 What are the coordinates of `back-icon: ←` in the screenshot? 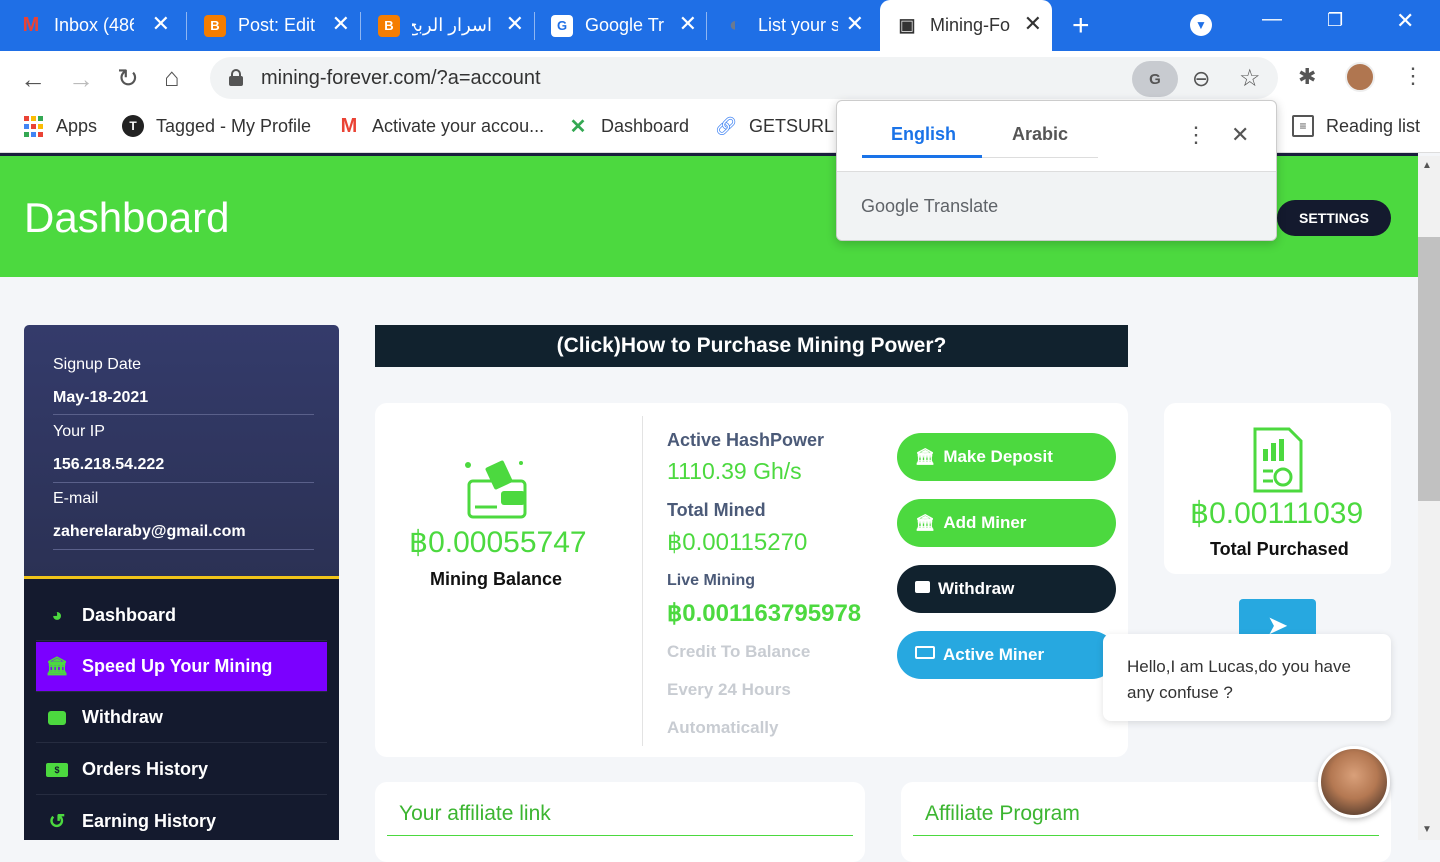 It's located at (33, 79).